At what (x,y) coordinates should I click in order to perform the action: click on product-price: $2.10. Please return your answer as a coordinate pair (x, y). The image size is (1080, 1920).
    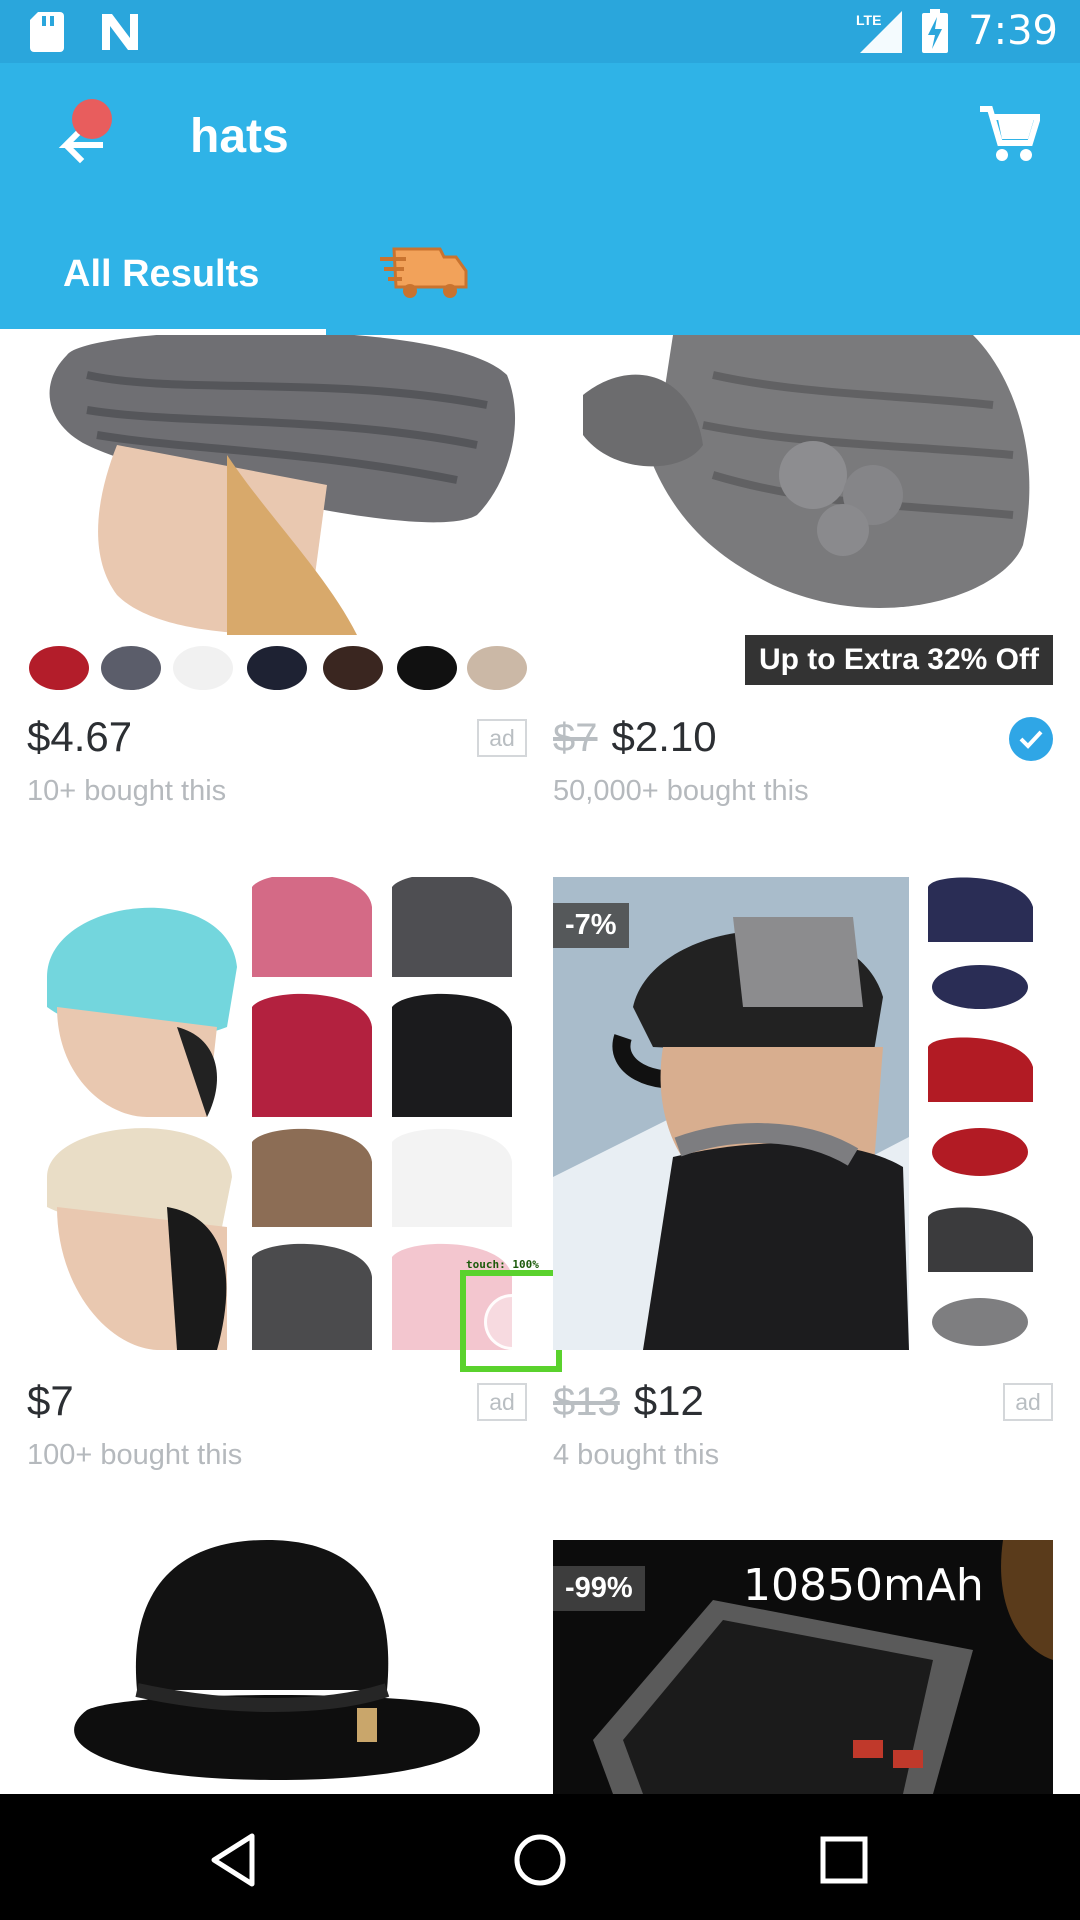
    Looking at the image, I should click on (664, 736).